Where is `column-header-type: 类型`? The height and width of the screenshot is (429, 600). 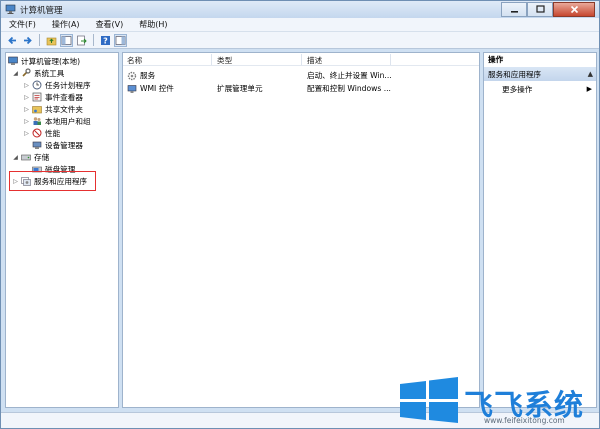 column-header-type: 类型 is located at coordinates (224, 60).